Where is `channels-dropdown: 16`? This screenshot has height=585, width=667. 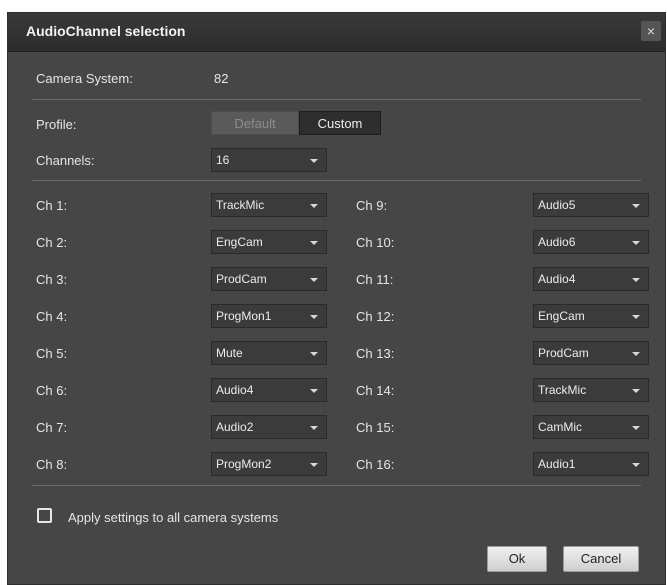
channels-dropdown: 16 is located at coordinates (269, 160).